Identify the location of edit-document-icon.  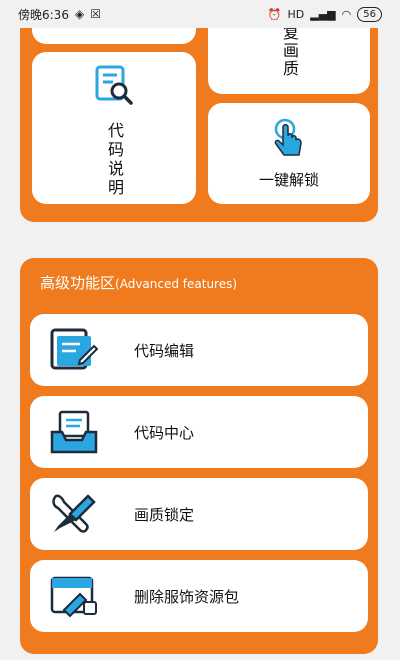
(74, 350).